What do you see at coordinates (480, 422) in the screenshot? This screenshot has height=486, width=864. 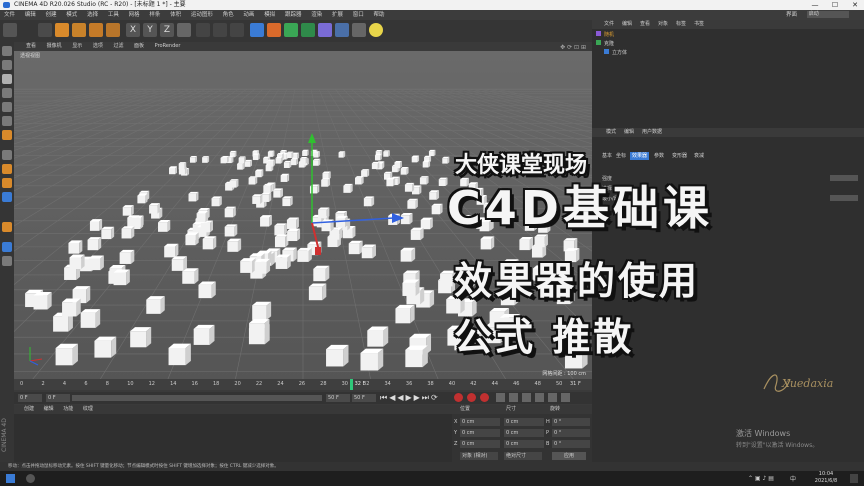 I see `position-x-field: 0 cm` at bounding box center [480, 422].